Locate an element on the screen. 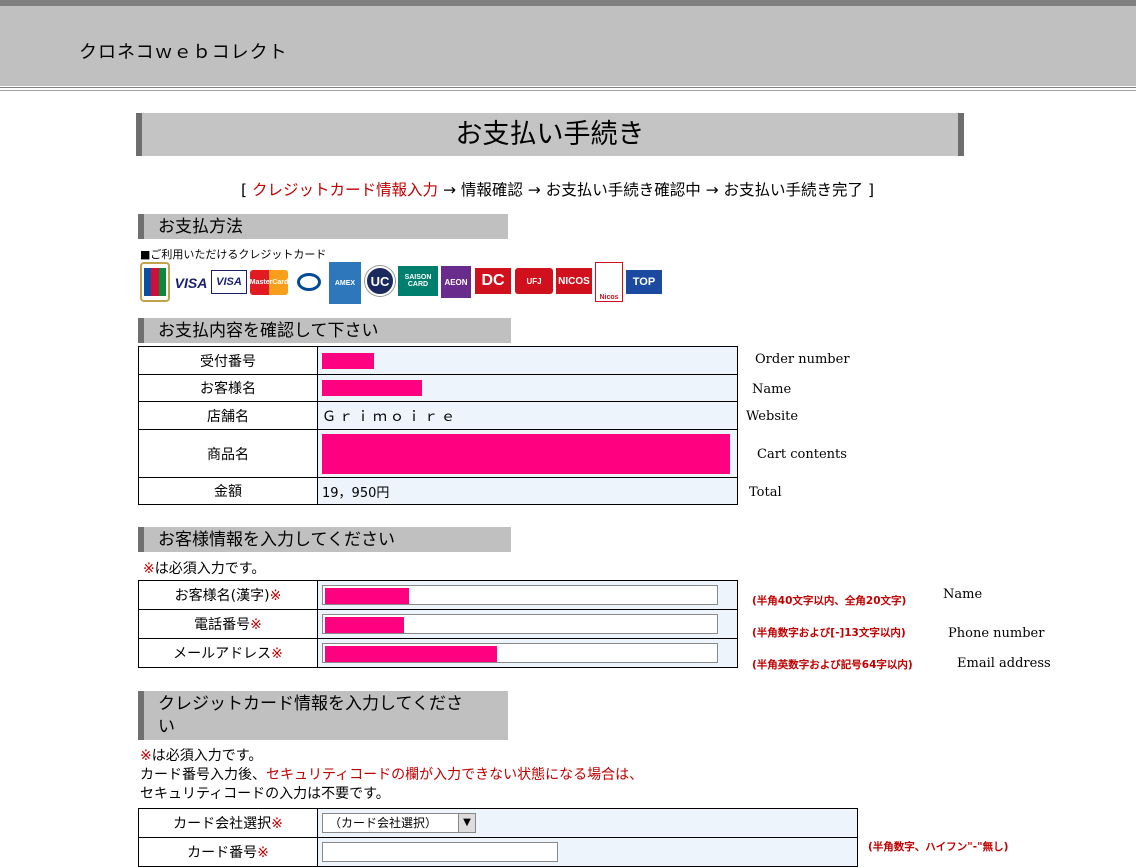 This screenshot has width=1136, height=867. en-label-name: Name is located at coordinates (772, 389).